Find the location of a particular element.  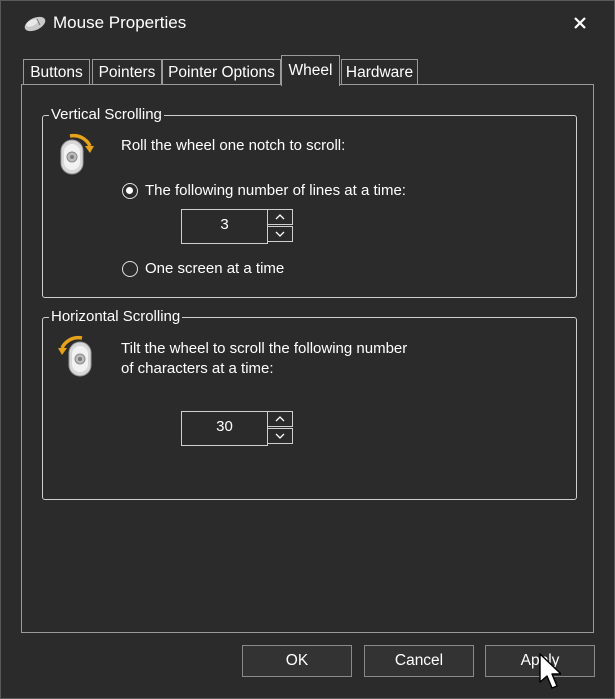

tab-wheel: Wheel is located at coordinates (310, 70).